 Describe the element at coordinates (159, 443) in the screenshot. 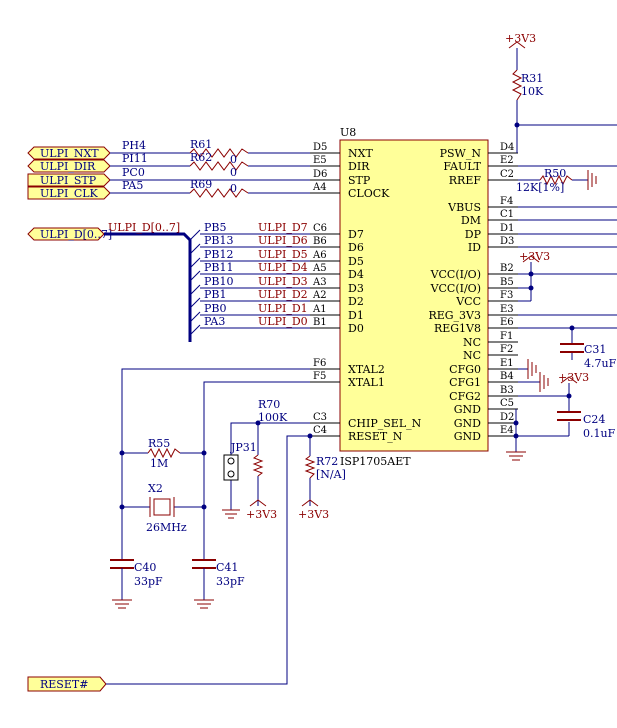

I see `component-ref: R55` at that location.